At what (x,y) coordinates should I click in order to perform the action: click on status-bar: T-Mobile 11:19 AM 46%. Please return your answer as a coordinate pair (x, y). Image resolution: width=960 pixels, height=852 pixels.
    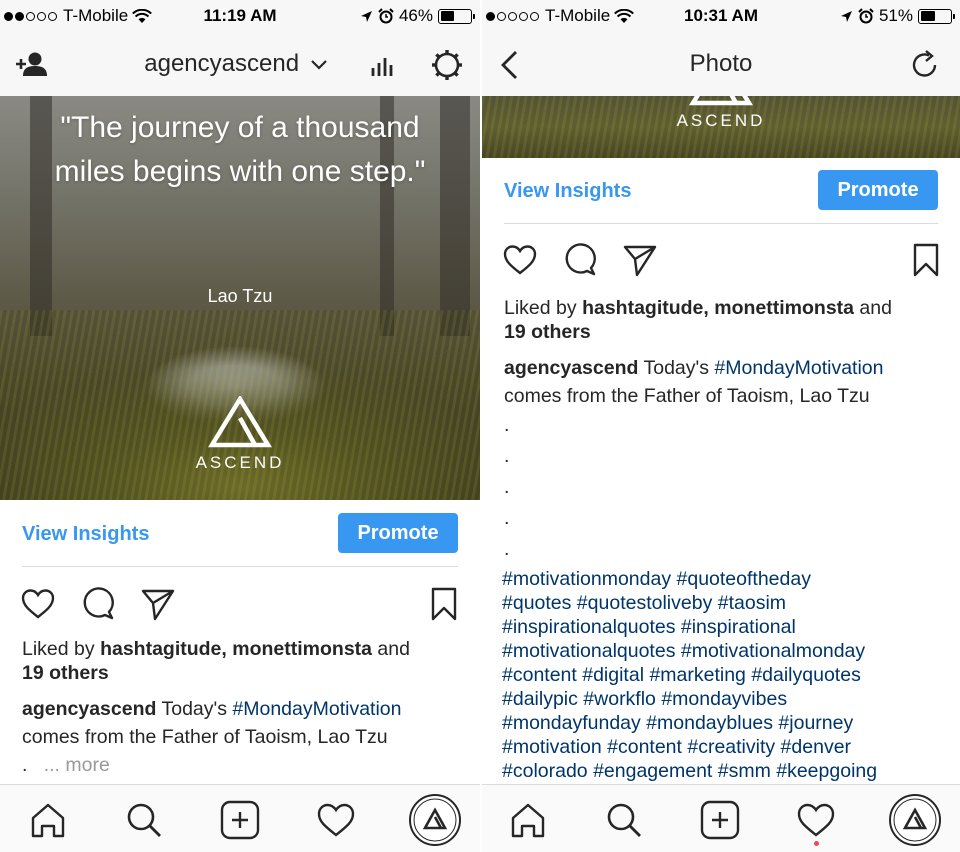
    Looking at the image, I should click on (240, 16).